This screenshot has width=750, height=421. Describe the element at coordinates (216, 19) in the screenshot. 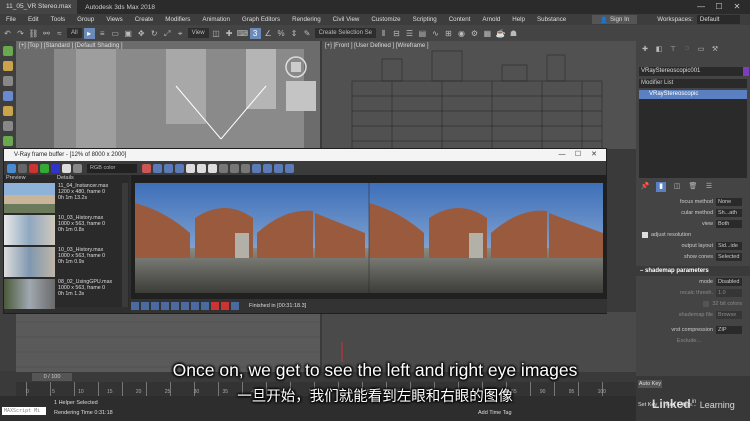

I see `menu-animation: Animation` at that location.